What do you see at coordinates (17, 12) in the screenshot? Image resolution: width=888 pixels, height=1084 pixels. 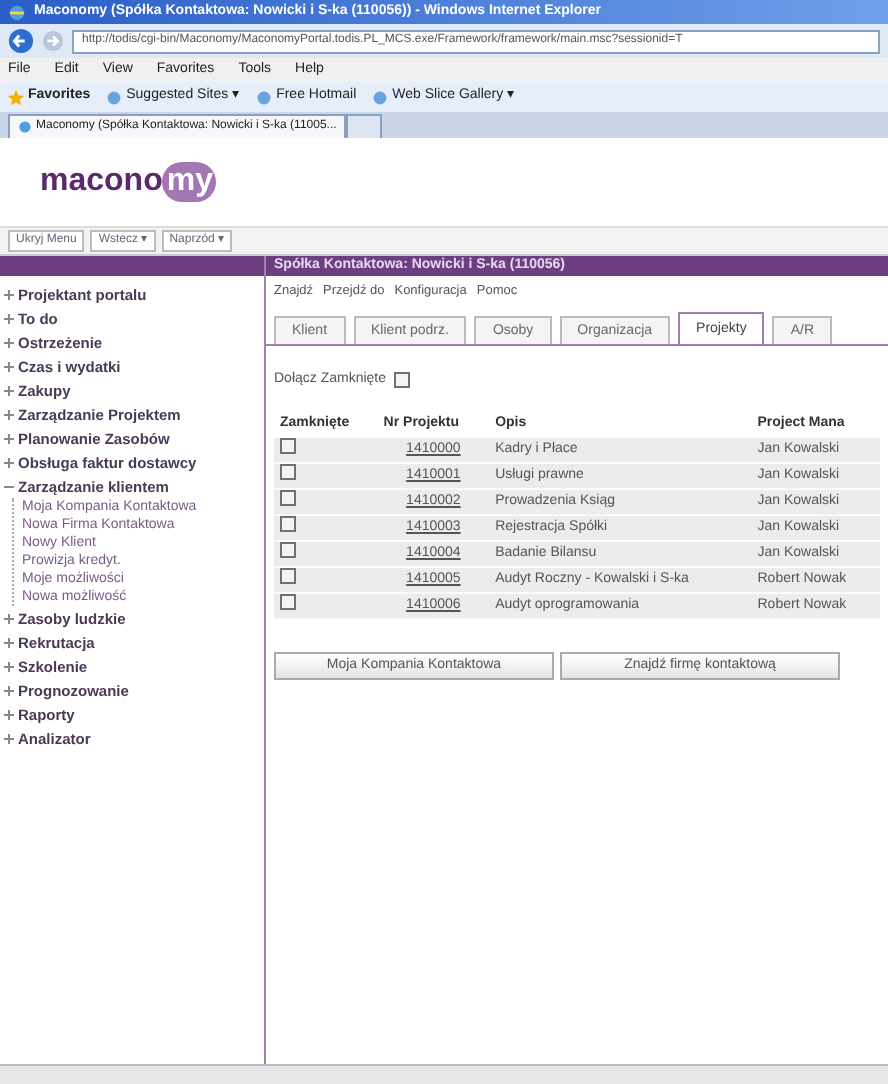 I see `browser-logo-icon` at bounding box center [17, 12].